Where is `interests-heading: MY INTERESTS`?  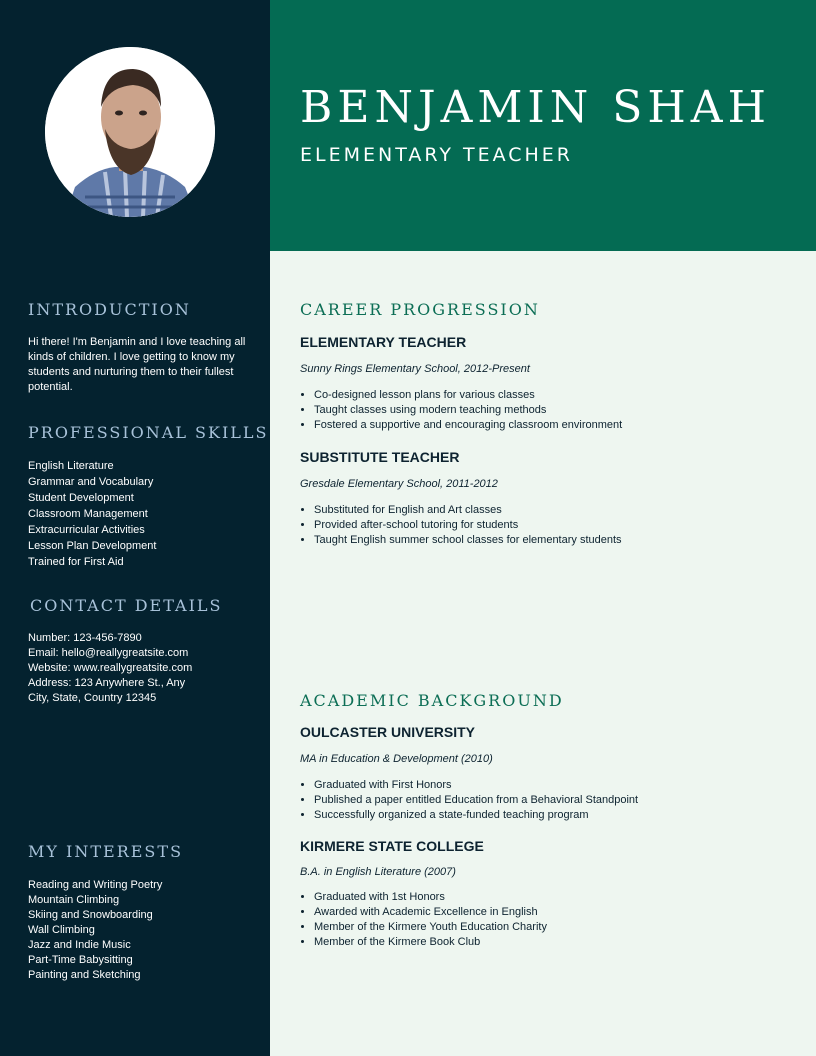
interests-heading: MY INTERESTS is located at coordinates (106, 851).